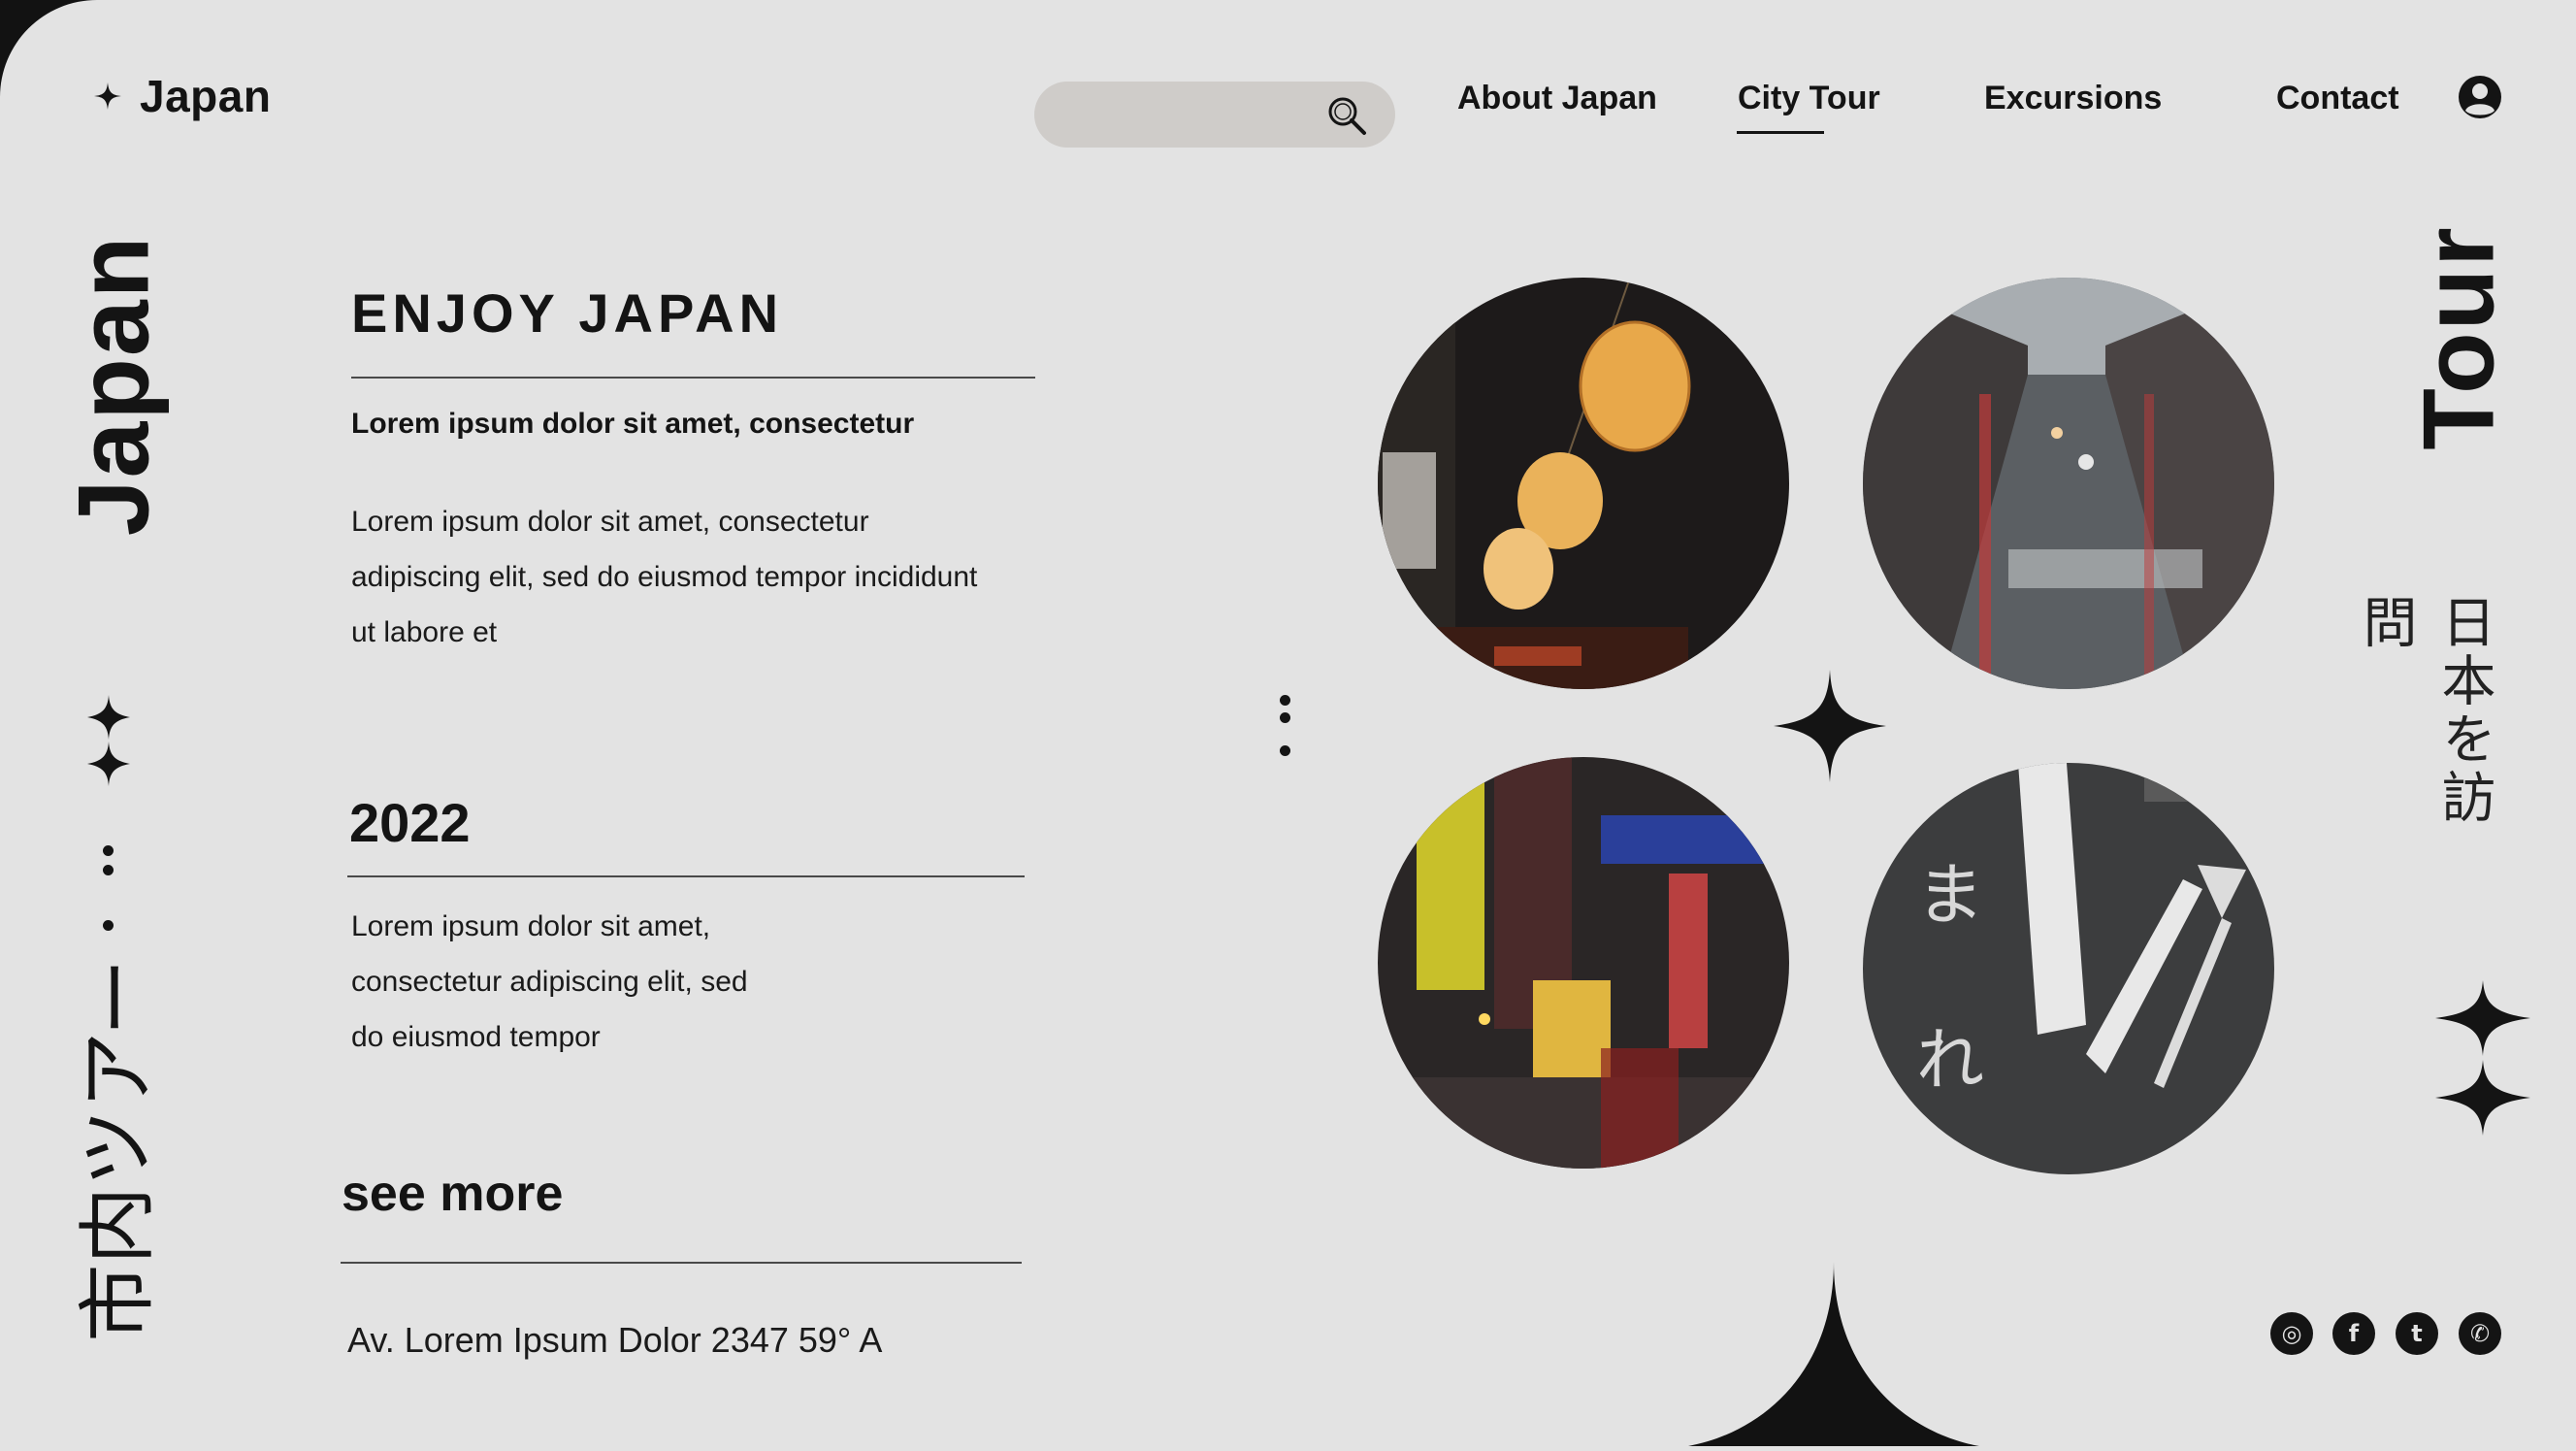 The image size is (2576, 1451). Describe the element at coordinates (118, 1150) in the screenshot. I see `side-japanese-city-tour: 市内ツアー` at that location.